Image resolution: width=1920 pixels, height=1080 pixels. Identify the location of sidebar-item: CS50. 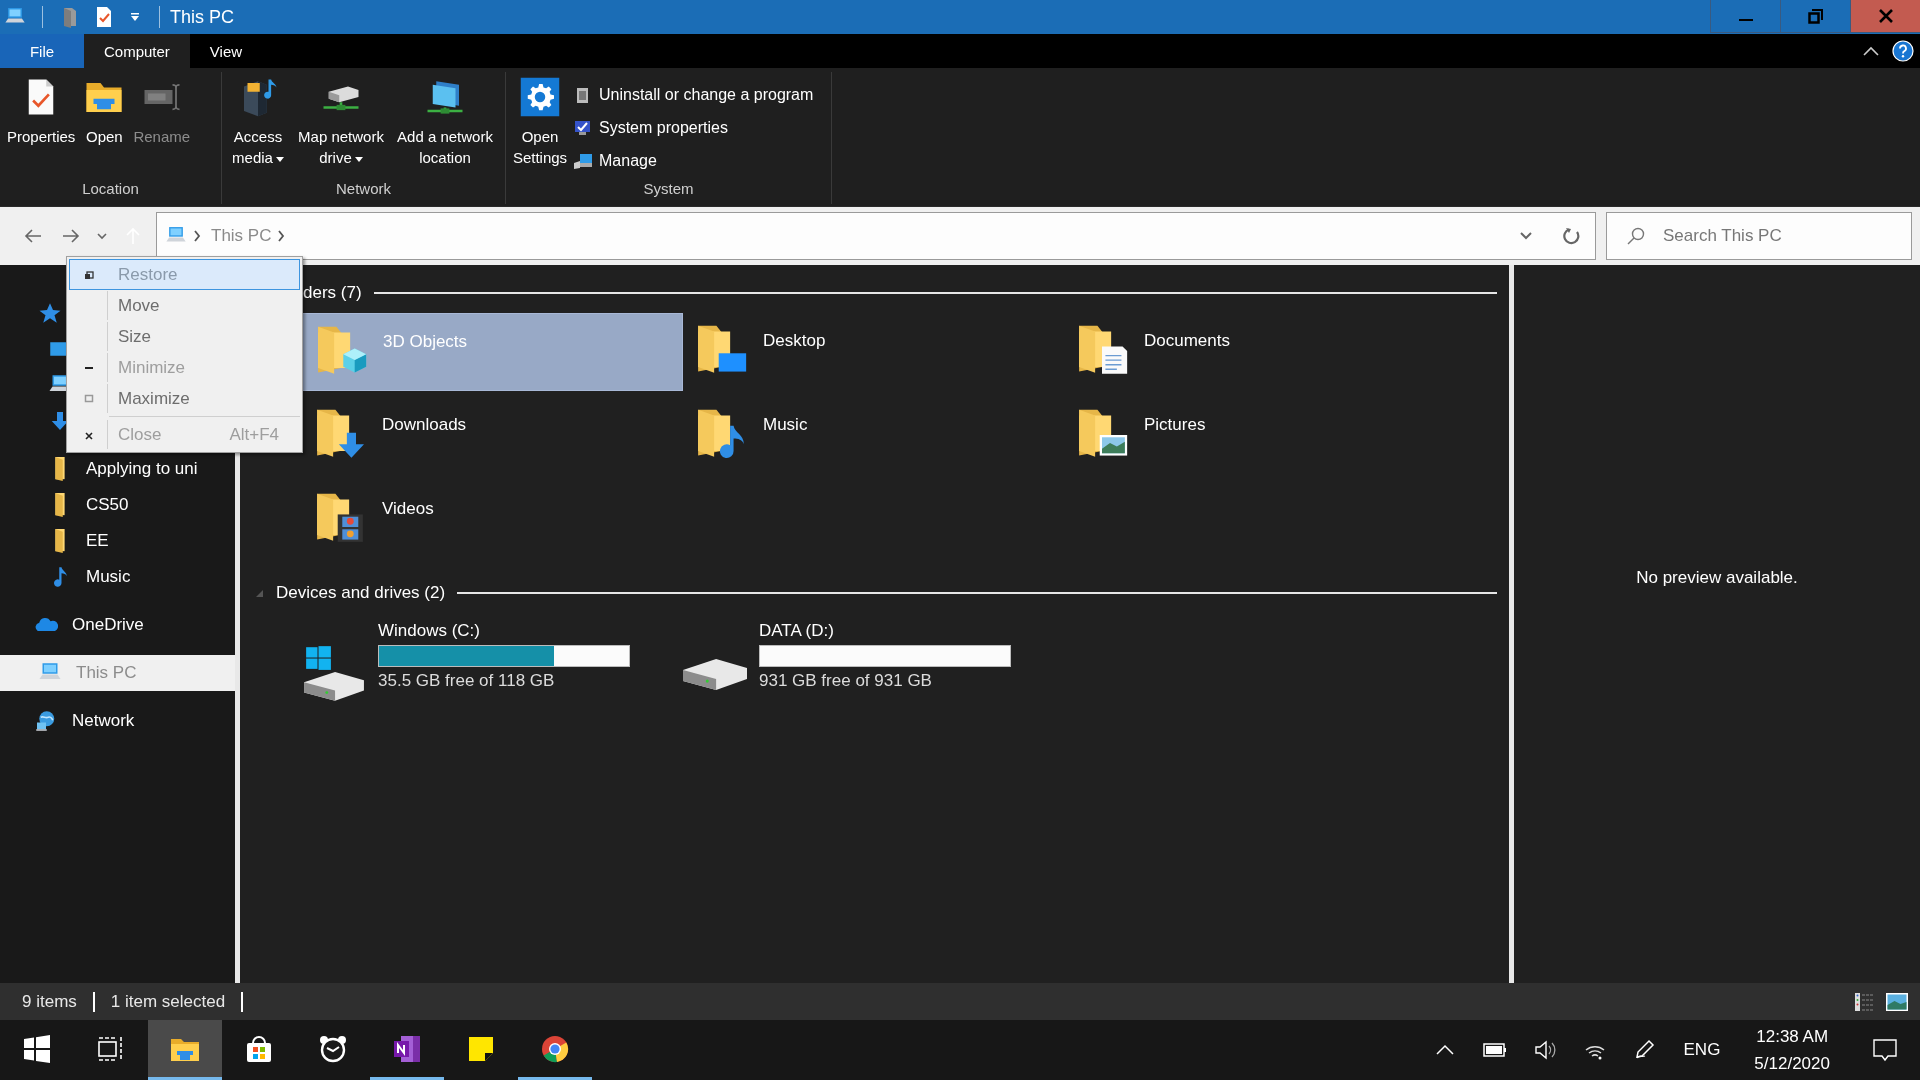
(117, 505).